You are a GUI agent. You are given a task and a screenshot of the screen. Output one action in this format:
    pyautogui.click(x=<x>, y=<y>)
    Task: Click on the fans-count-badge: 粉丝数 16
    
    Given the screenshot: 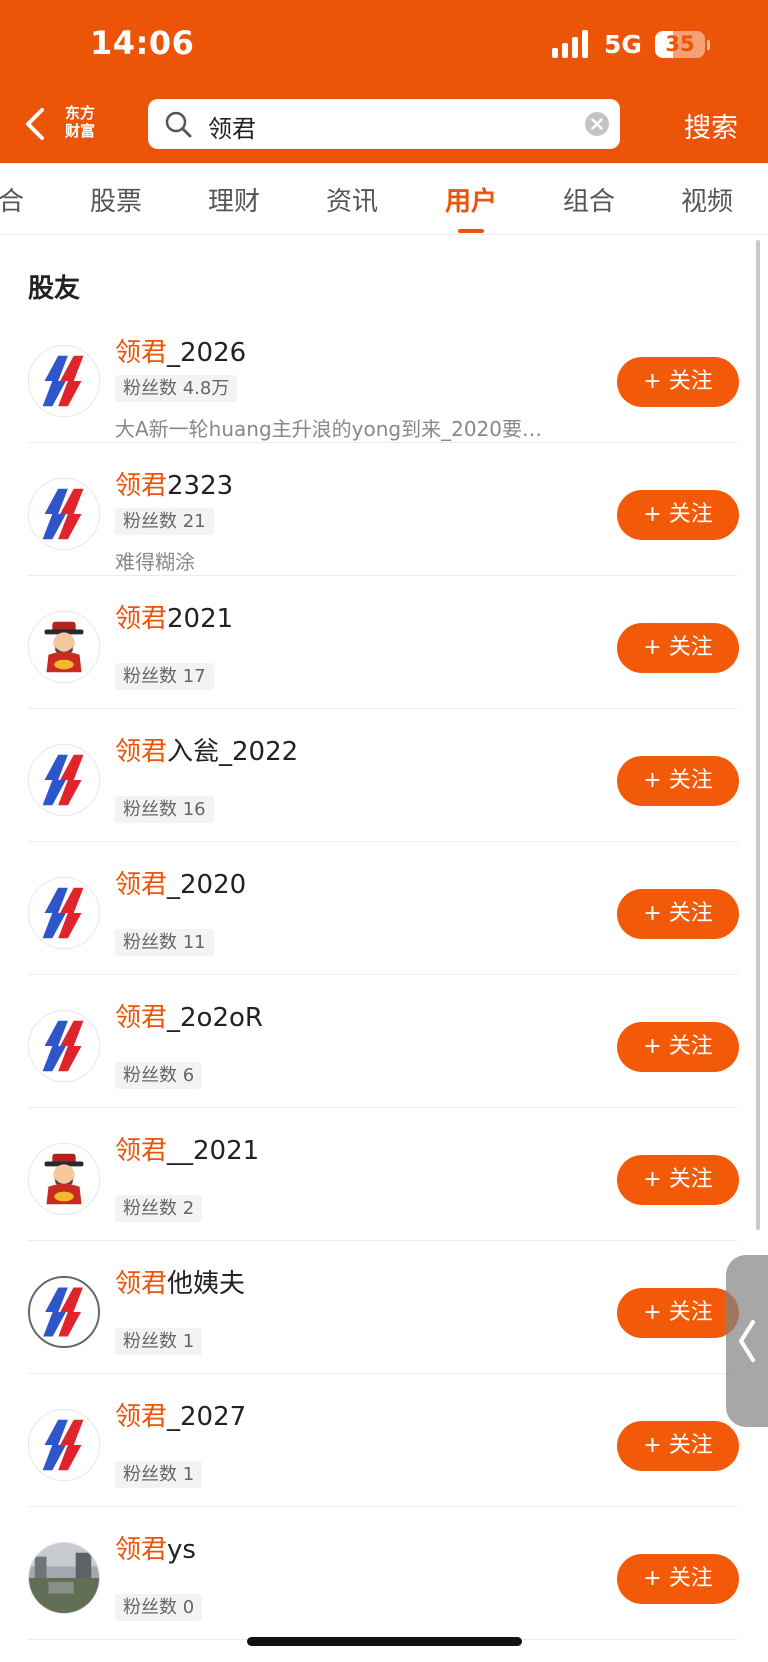 What is the action you would take?
    pyautogui.click(x=164, y=809)
    